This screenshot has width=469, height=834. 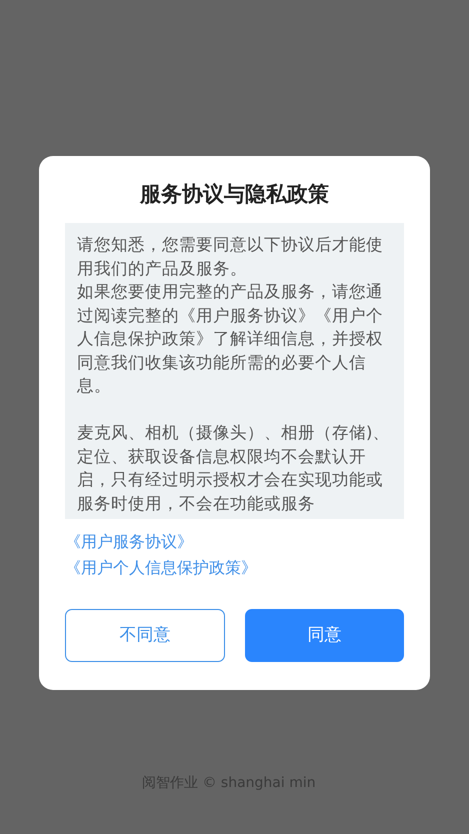 I want to click on notice-paragraph: 如果您要使用完整的产品及服务，请您通过阅读完整的《用户服务协议》《用户个人信息保护政策》了解详细信息，并授权同意我们收集该功能所需的必要个人信息。, so click(x=230, y=339).